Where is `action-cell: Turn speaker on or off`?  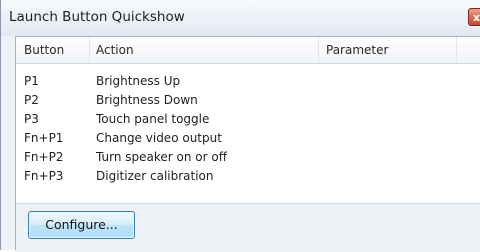
action-cell: Turn speaker on or off is located at coordinates (161, 157).